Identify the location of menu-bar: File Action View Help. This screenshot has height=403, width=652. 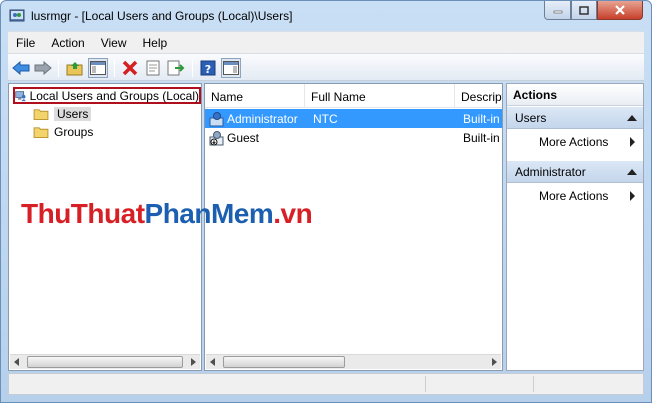
(326, 42).